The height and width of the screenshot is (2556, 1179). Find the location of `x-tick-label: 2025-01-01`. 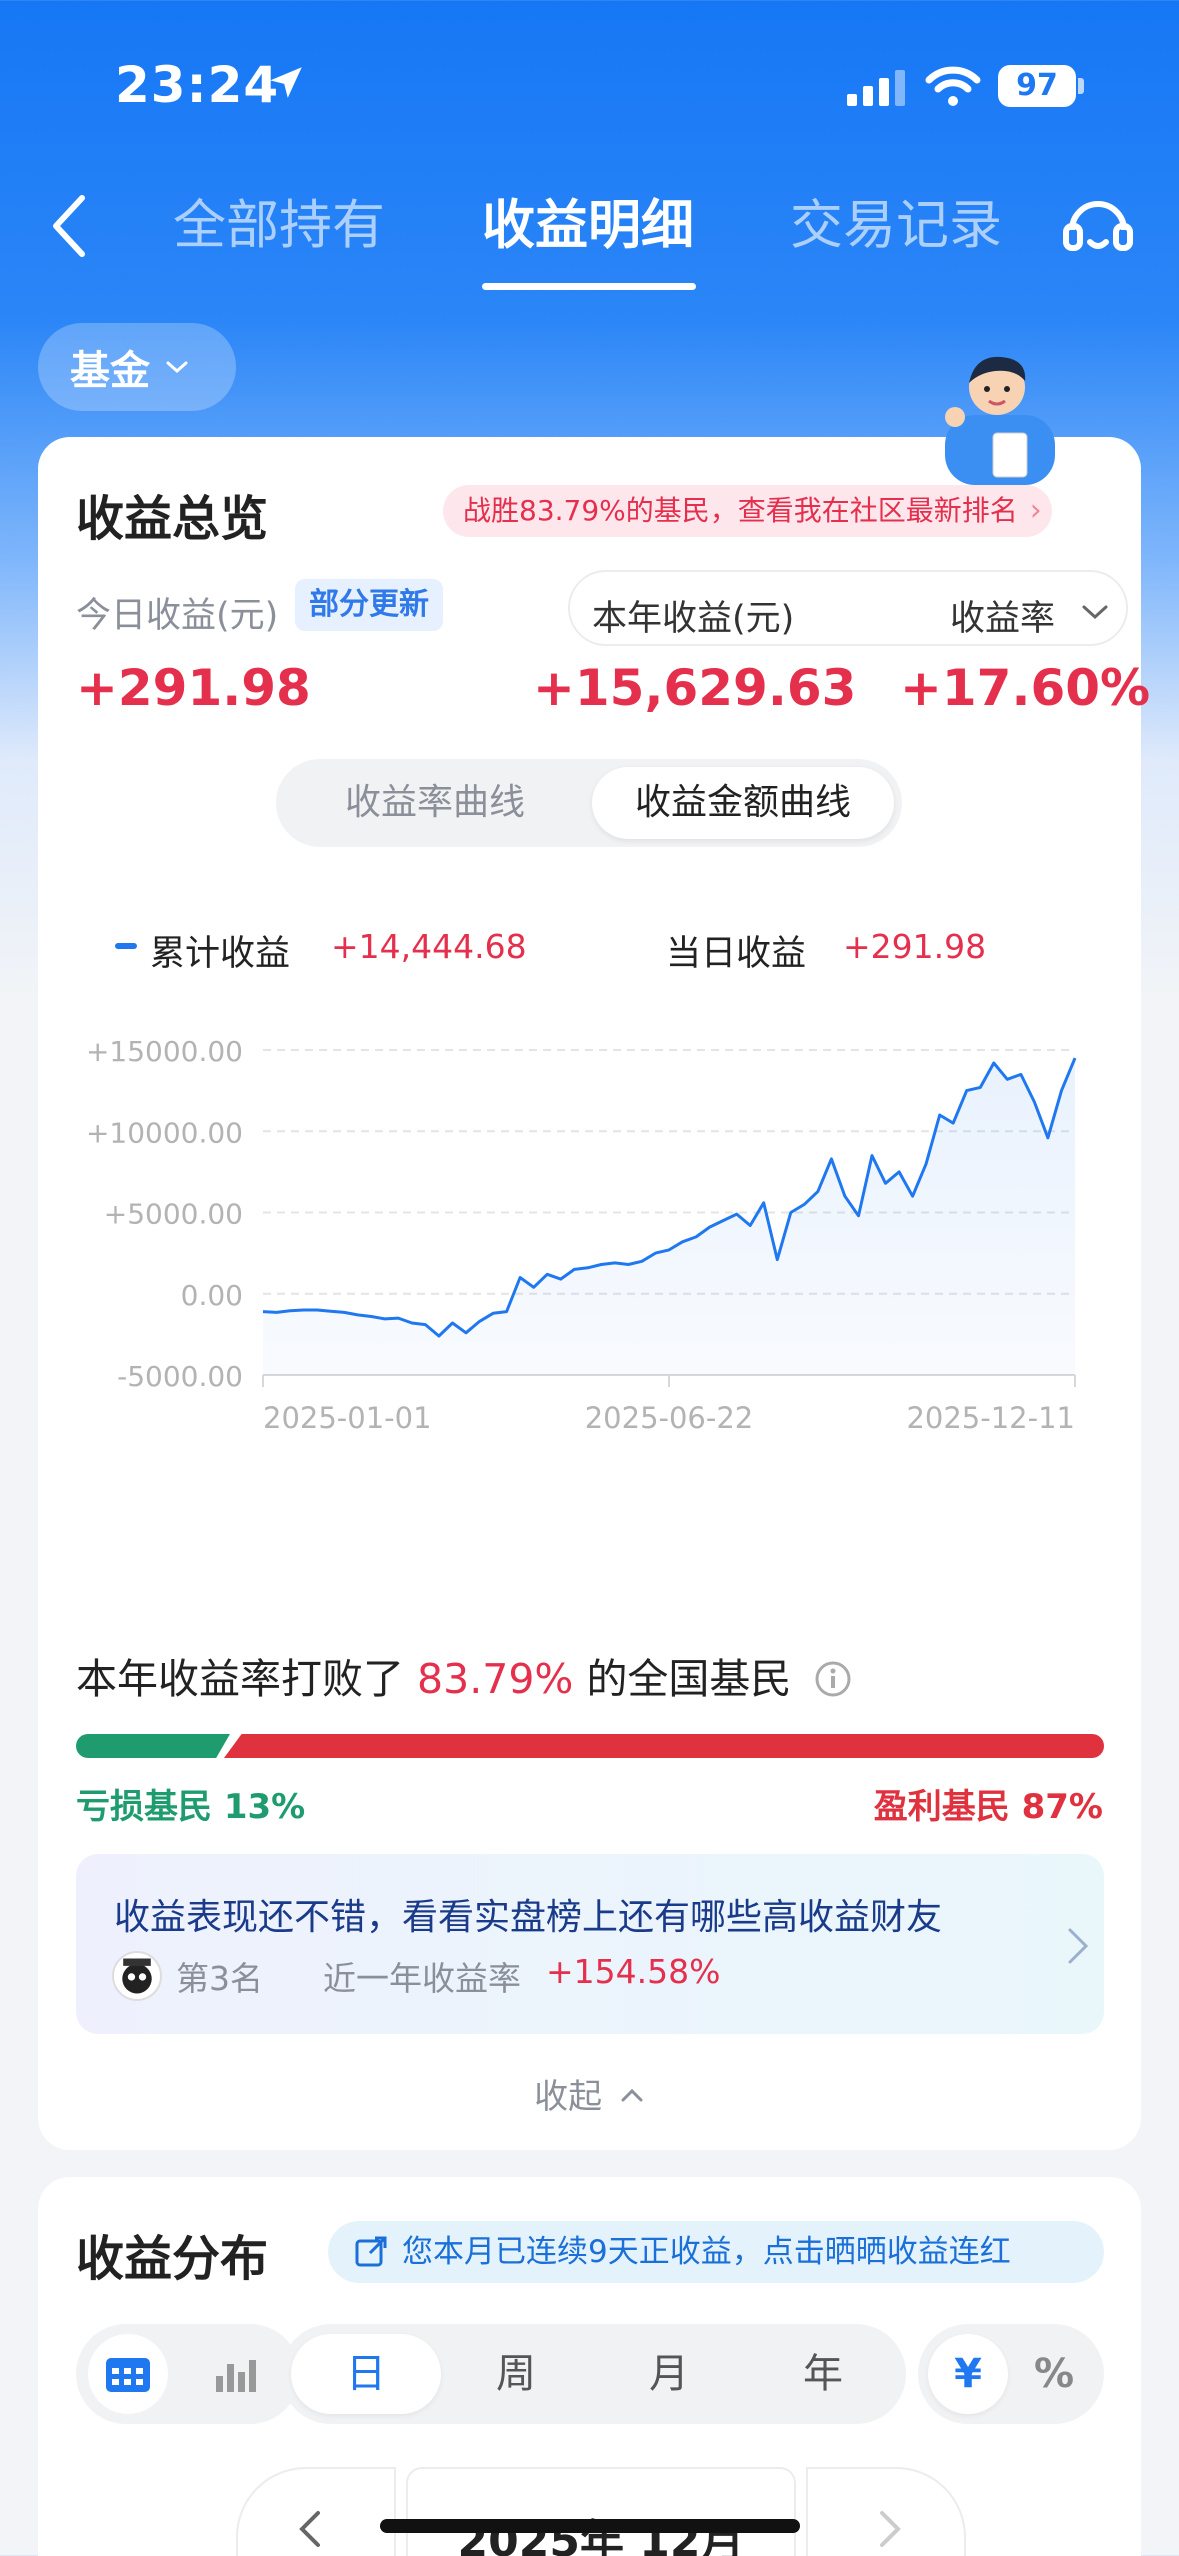

x-tick-label: 2025-01-01 is located at coordinates (347, 1418).